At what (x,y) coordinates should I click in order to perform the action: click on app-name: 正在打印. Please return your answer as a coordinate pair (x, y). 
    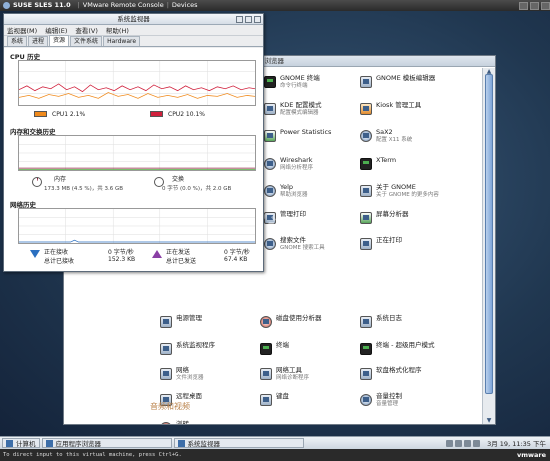
    Looking at the image, I should click on (389, 240).